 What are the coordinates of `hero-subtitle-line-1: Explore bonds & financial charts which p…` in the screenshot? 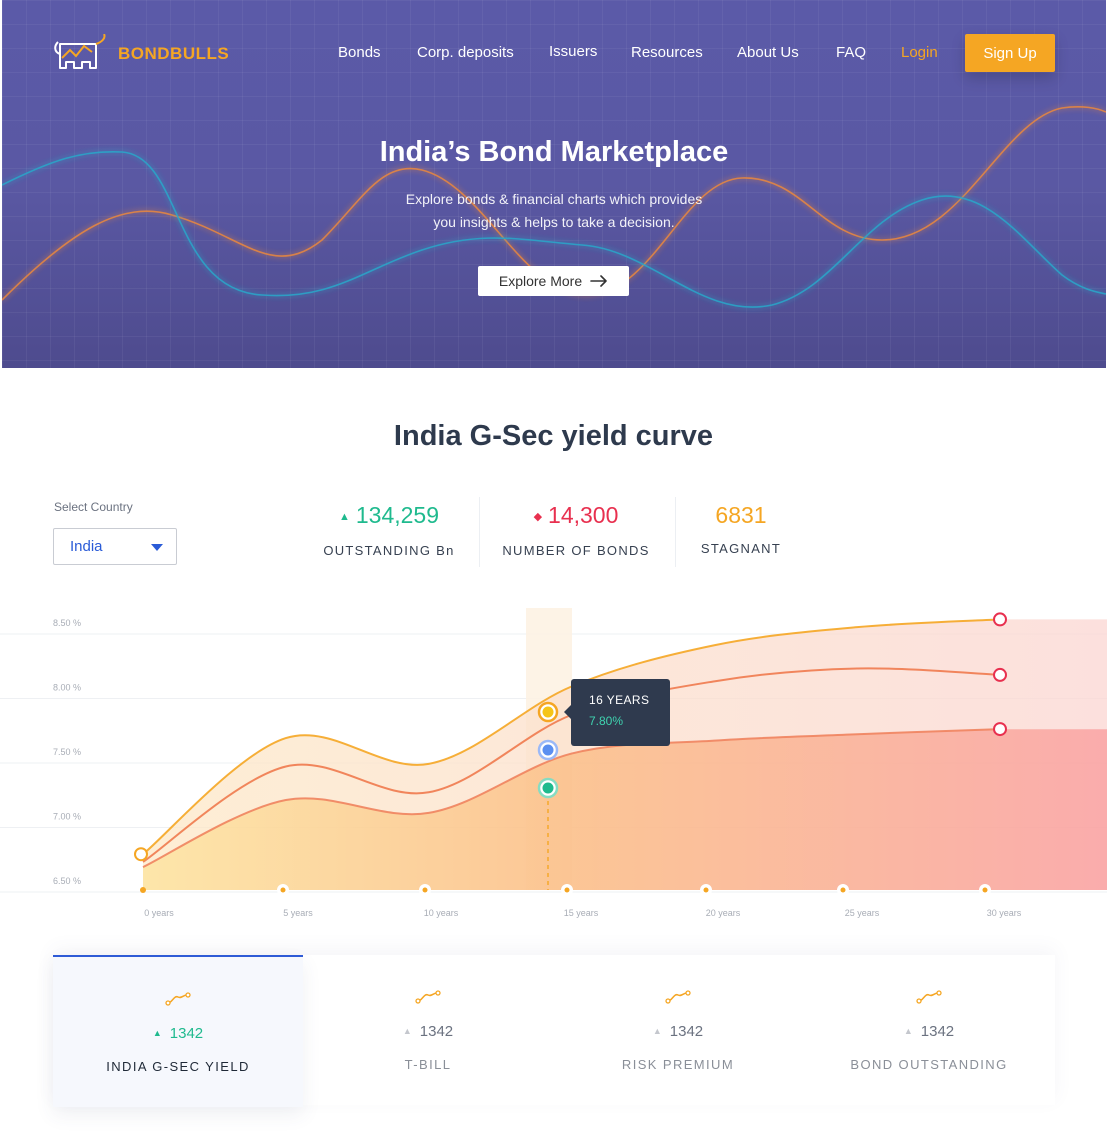 It's located at (554, 199).